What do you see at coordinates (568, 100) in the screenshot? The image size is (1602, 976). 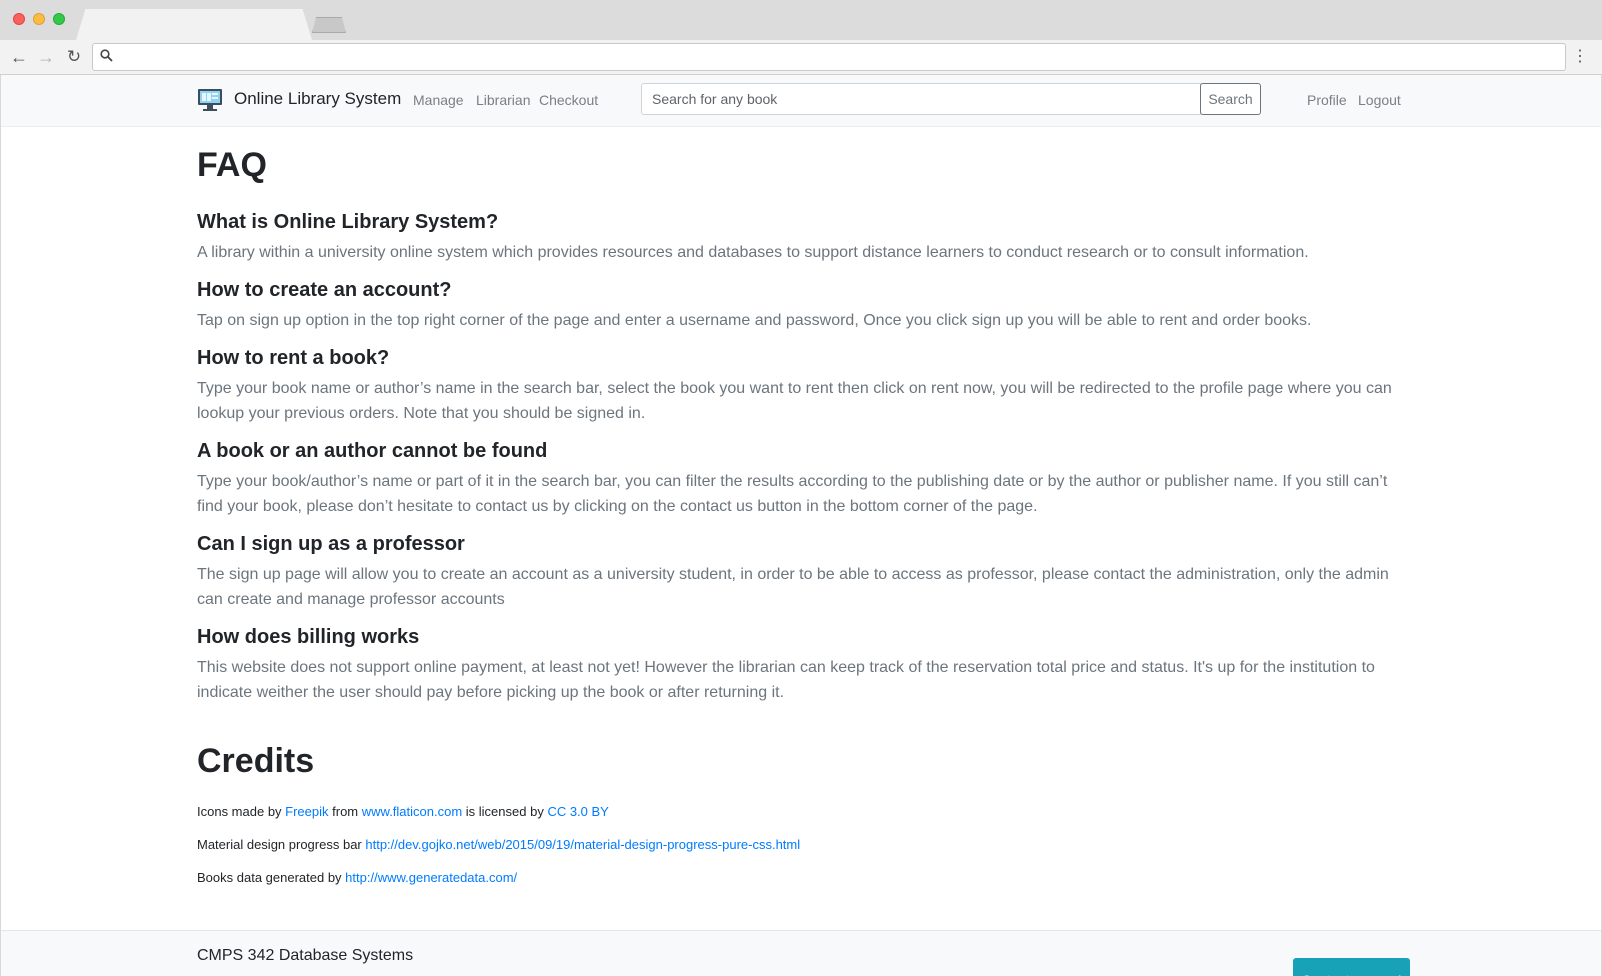 I see `nav-link-checkout: Checkout` at bounding box center [568, 100].